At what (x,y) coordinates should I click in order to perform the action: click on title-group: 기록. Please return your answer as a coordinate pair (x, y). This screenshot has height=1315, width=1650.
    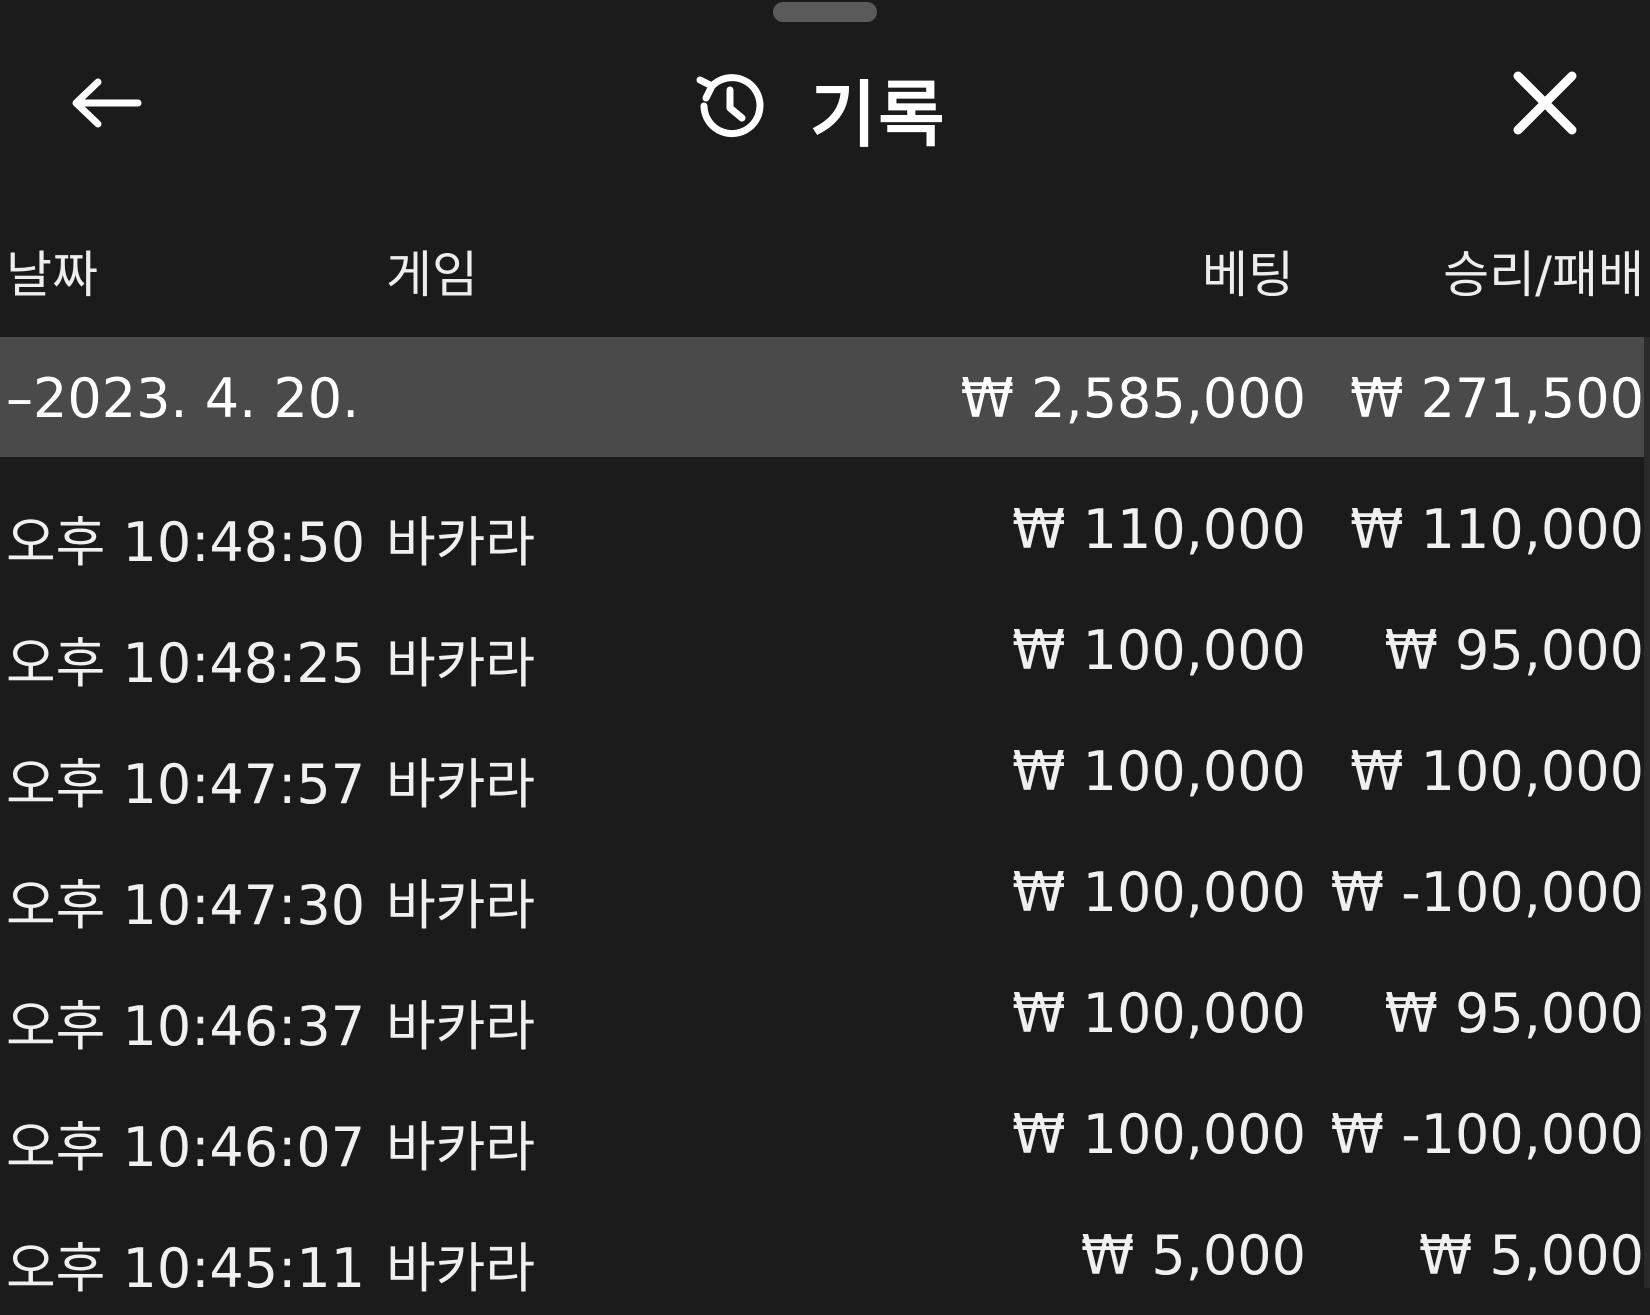
    Looking at the image, I should click on (818, 108).